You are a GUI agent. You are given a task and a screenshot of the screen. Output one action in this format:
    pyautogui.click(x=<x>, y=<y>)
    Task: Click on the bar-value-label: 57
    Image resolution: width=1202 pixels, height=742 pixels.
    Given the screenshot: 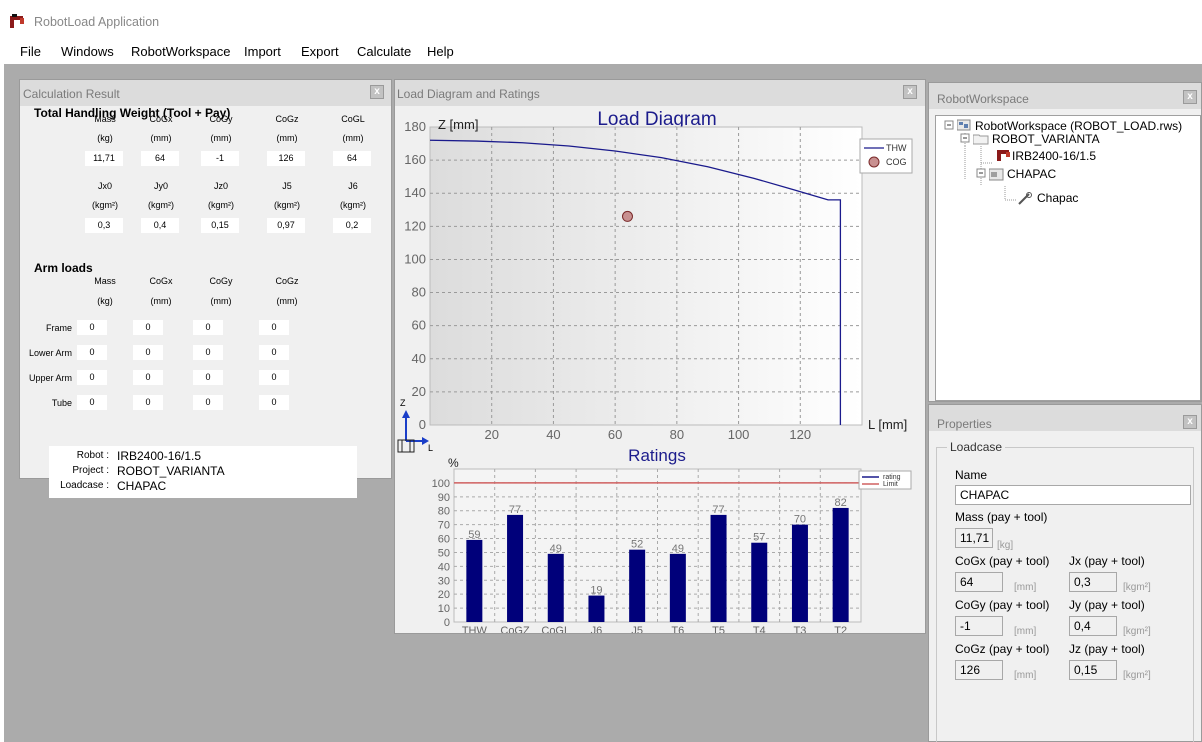 What is the action you would take?
    pyautogui.click(x=759, y=538)
    